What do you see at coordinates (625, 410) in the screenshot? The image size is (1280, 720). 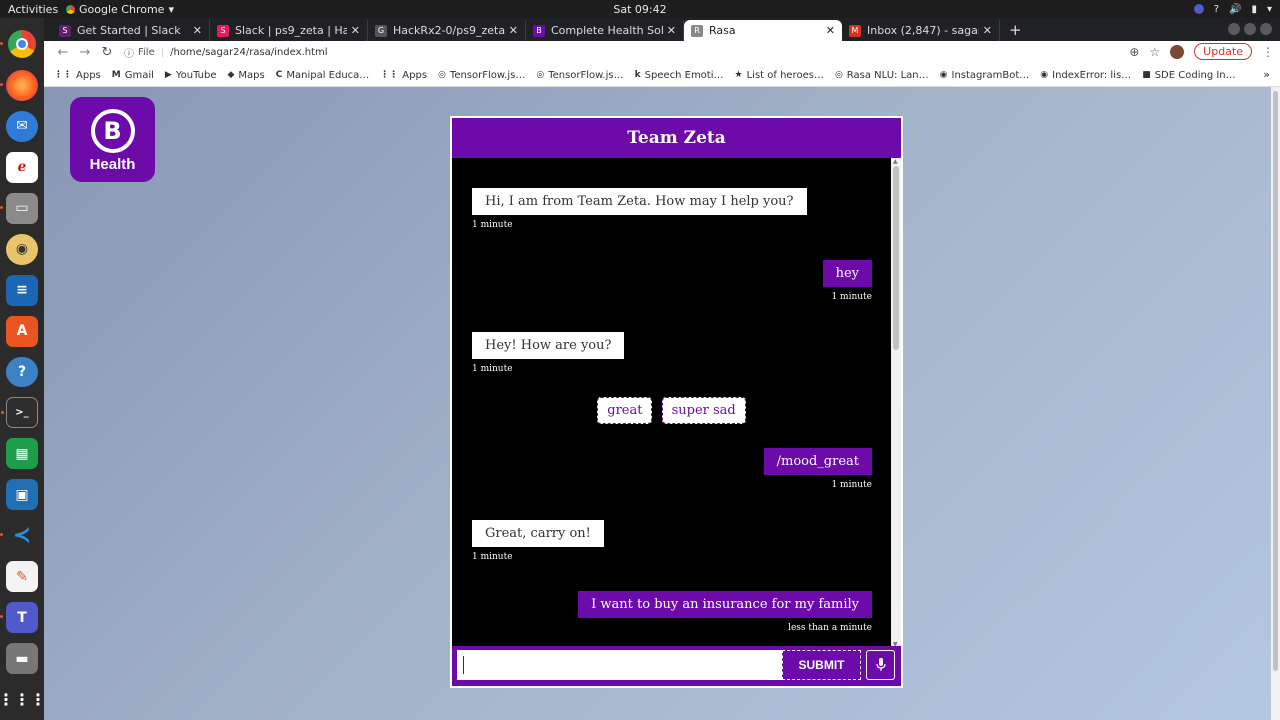 I see `quick-reply-great: great` at bounding box center [625, 410].